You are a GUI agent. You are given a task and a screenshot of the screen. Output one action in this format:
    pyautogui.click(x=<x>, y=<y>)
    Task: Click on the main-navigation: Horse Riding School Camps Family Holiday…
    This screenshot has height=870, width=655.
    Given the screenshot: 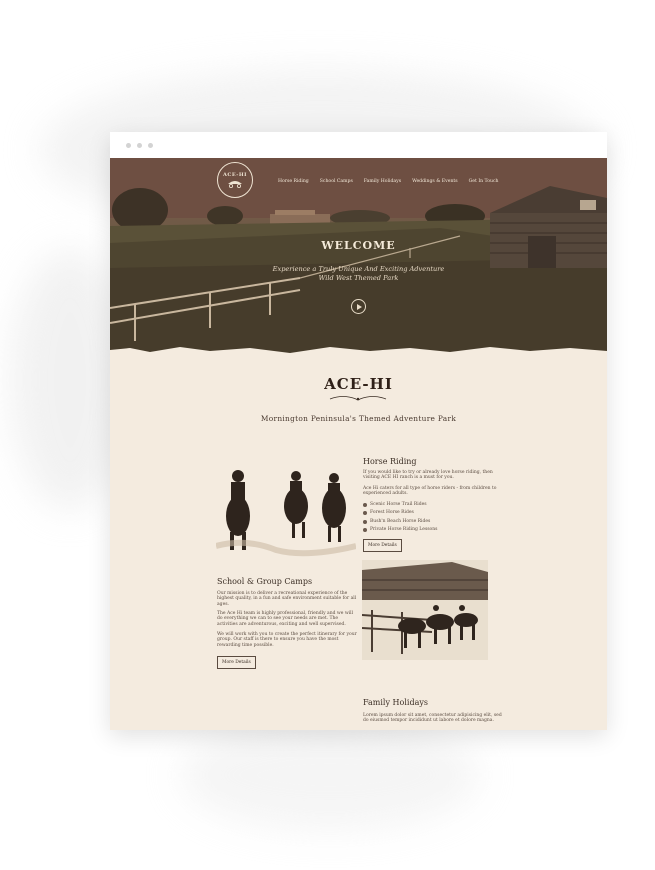 What is the action you would take?
    pyautogui.click(x=388, y=181)
    